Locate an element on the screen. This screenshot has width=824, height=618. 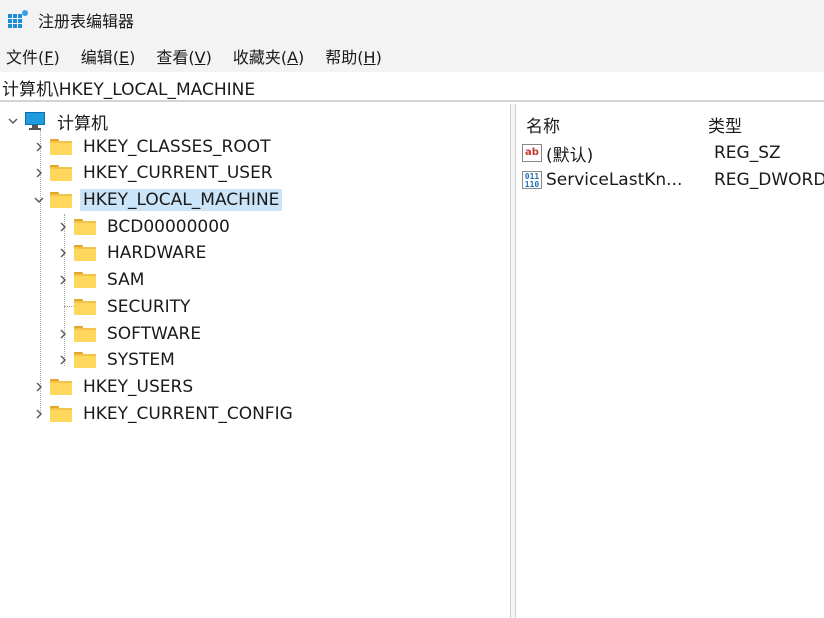
tree-node-label: HKEY_CLASSES_ROOT is located at coordinates (177, 147).